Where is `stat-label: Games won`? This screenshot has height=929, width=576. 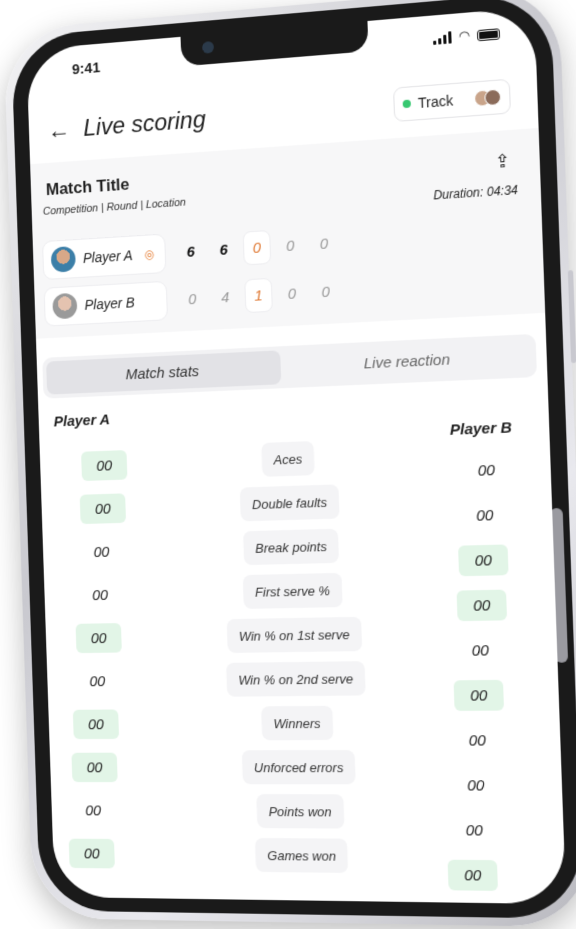 stat-label: Games won is located at coordinates (301, 855).